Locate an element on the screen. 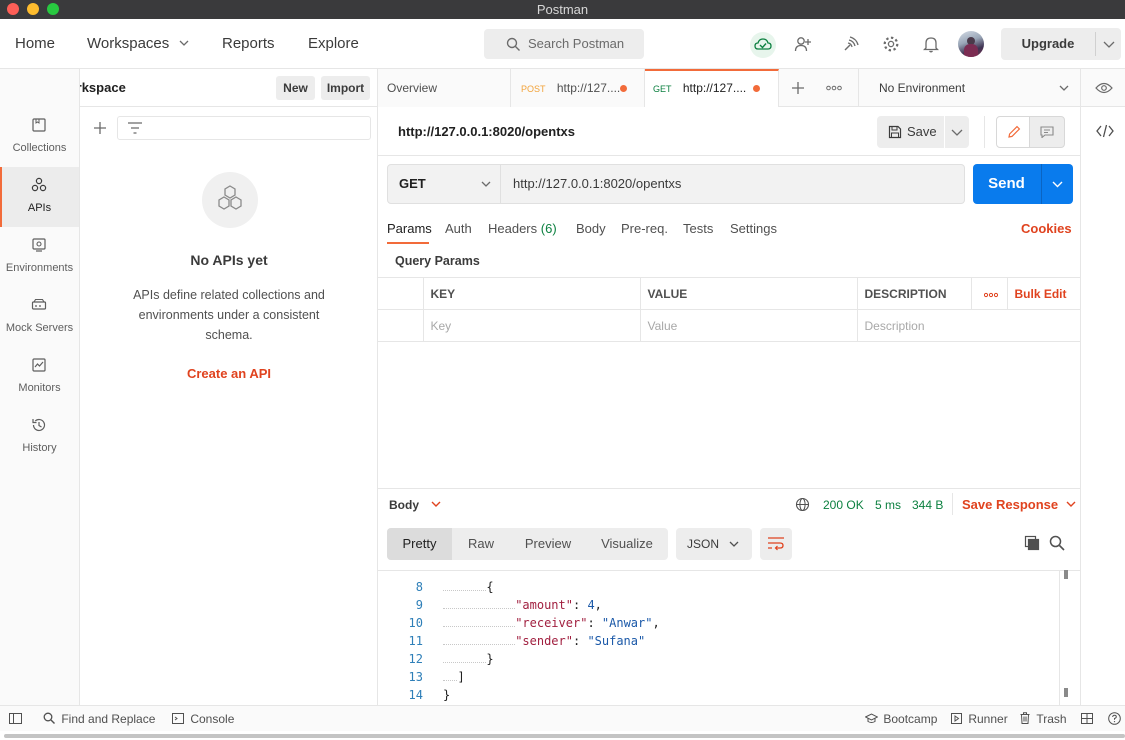  empty-state-title: No APIs yet is located at coordinates (229, 260).